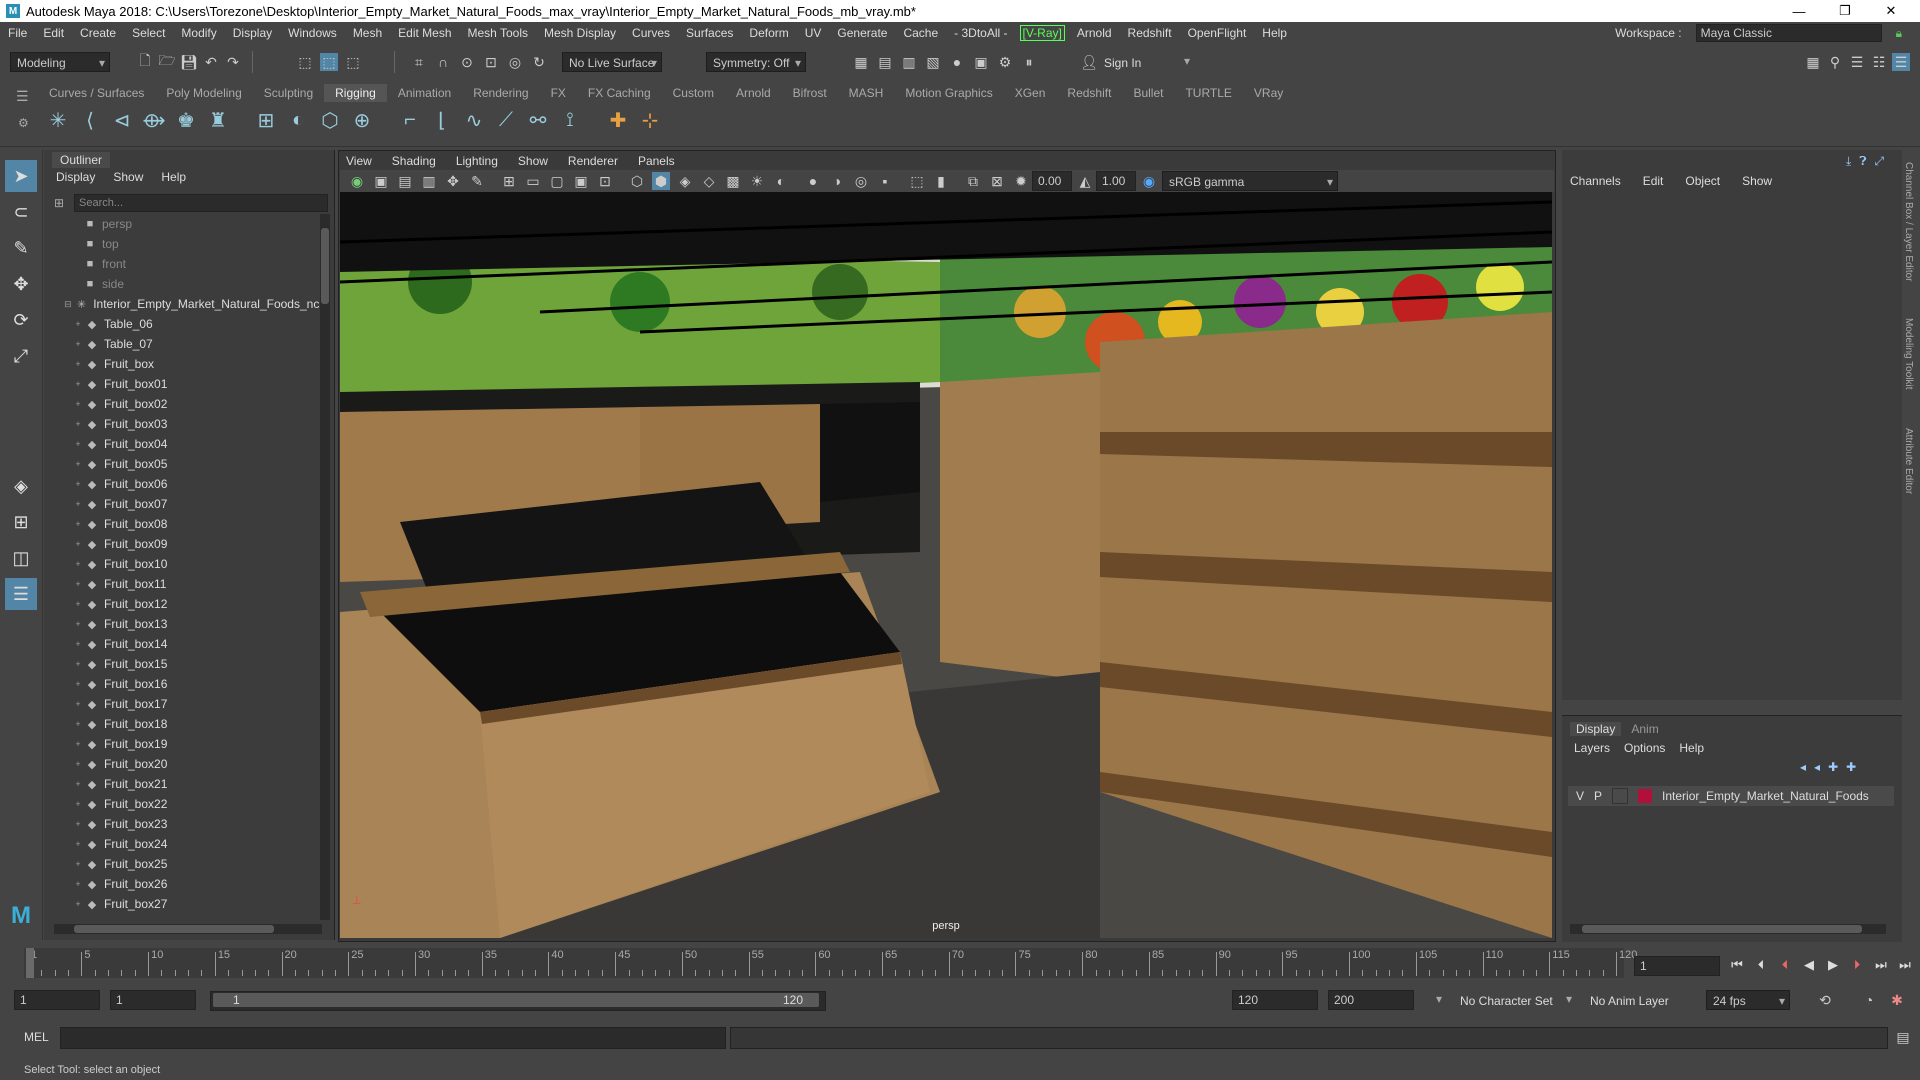 This screenshot has width=1920, height=1080. What do you see at coordinates (612, 62) in the screenshot?
I see `live-surface-dropdown: No Live Surface` at bounding box center [612, 62].